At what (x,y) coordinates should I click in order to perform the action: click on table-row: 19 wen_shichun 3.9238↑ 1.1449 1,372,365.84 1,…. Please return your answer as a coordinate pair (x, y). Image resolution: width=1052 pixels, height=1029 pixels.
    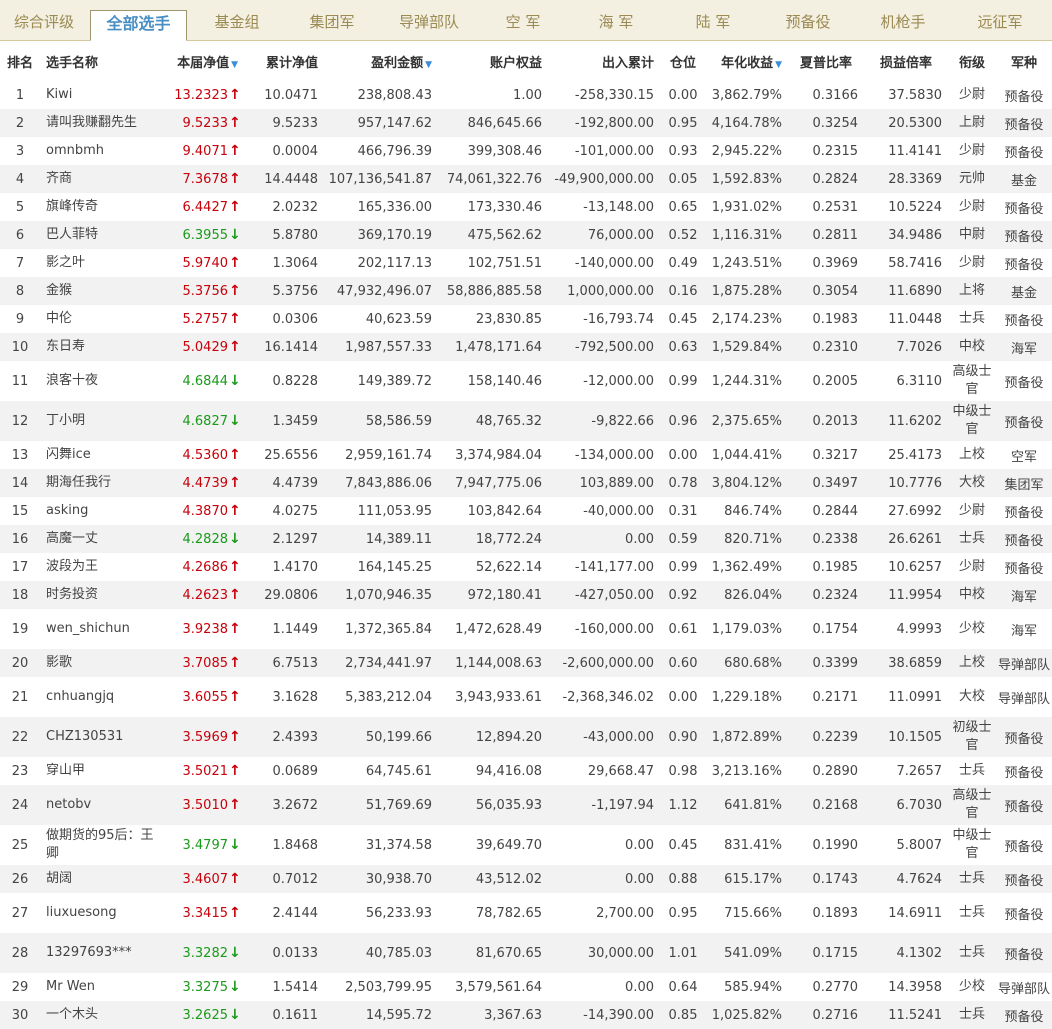
    Looking at the image, I should click on (526, 629).